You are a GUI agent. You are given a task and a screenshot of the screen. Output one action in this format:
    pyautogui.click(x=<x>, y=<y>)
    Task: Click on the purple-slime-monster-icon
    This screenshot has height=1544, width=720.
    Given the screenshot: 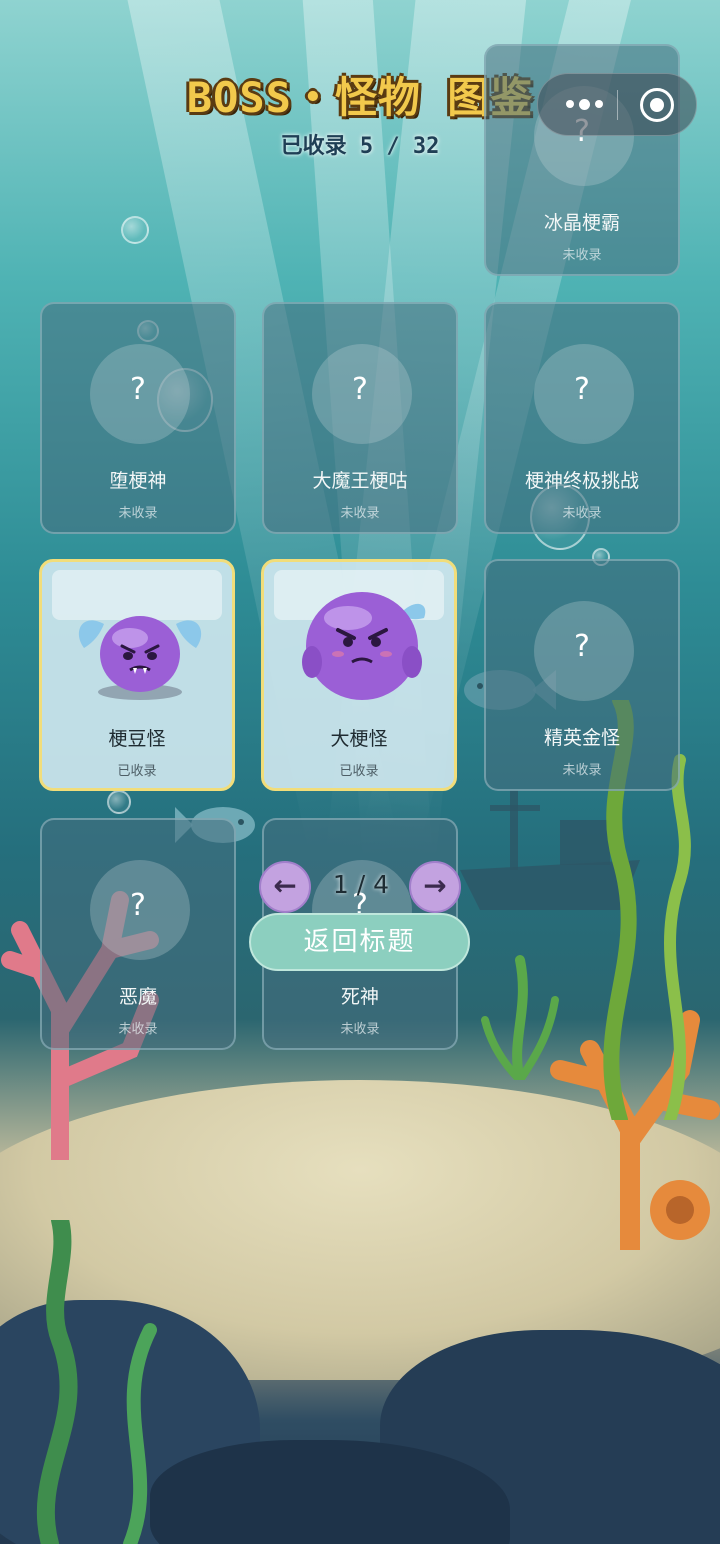 What is the action you would take?
    pyautogui.click(x=140, y=658)
    